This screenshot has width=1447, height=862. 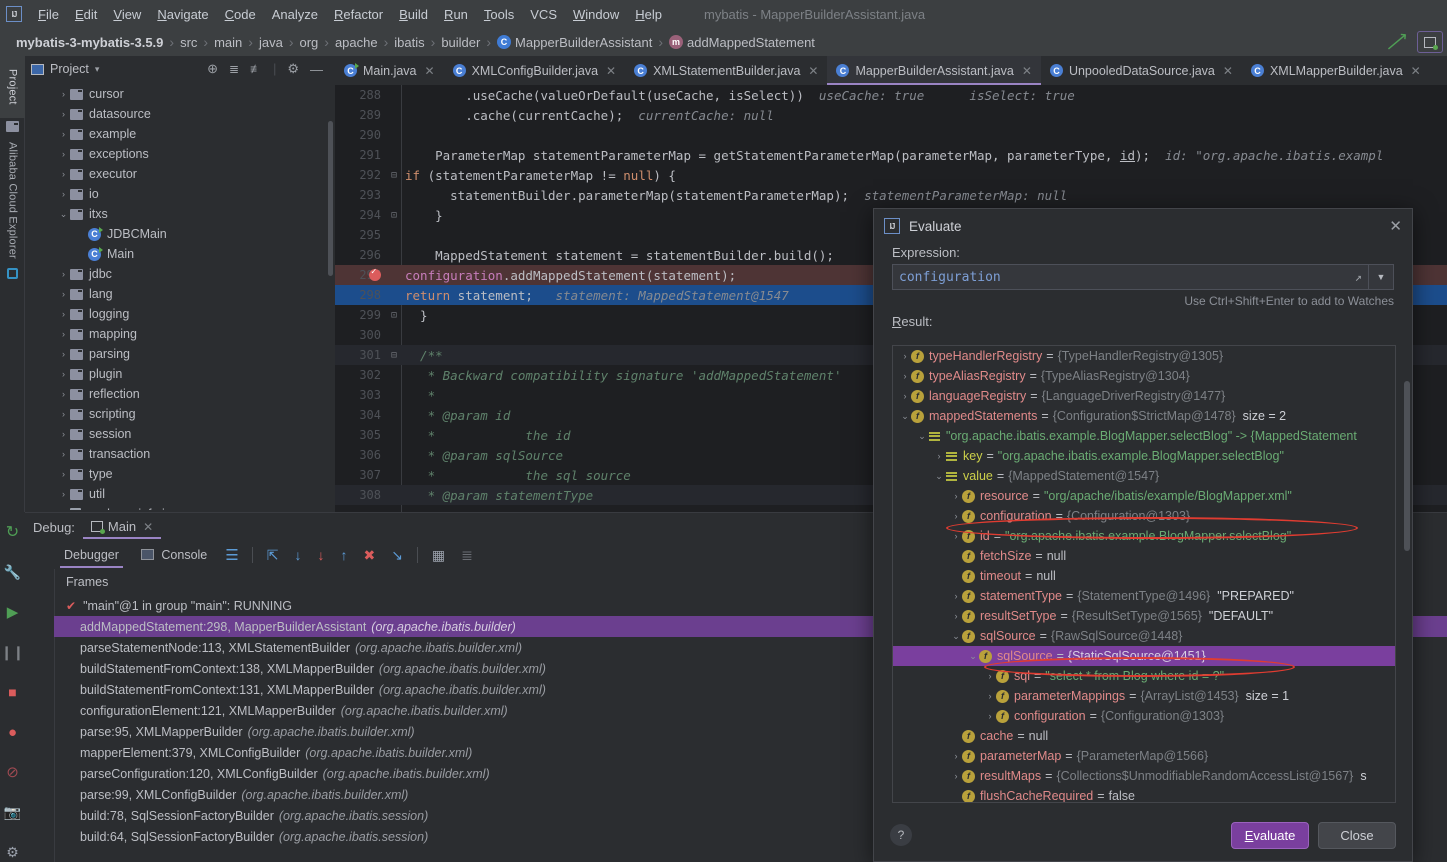 I want to click on pause-program-icon: ❙❙, so click(x=12, y=652).